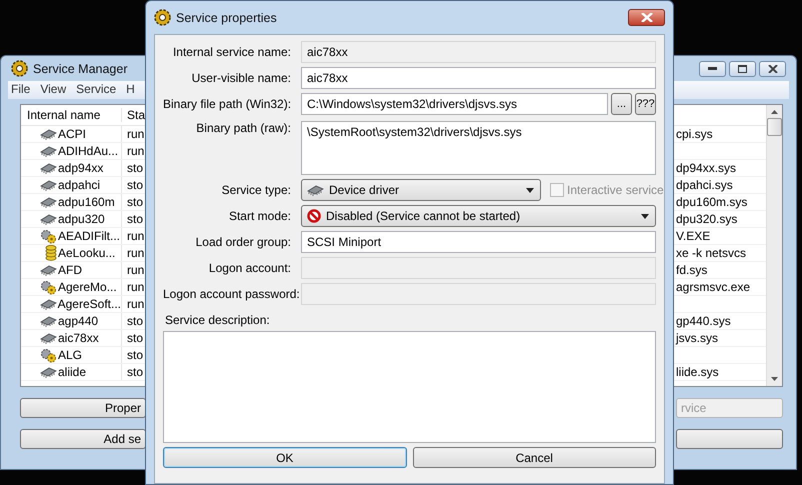 This screenshot has width=802, height=485. I want to click on field-label: Logon account password:, so click(232, 294).